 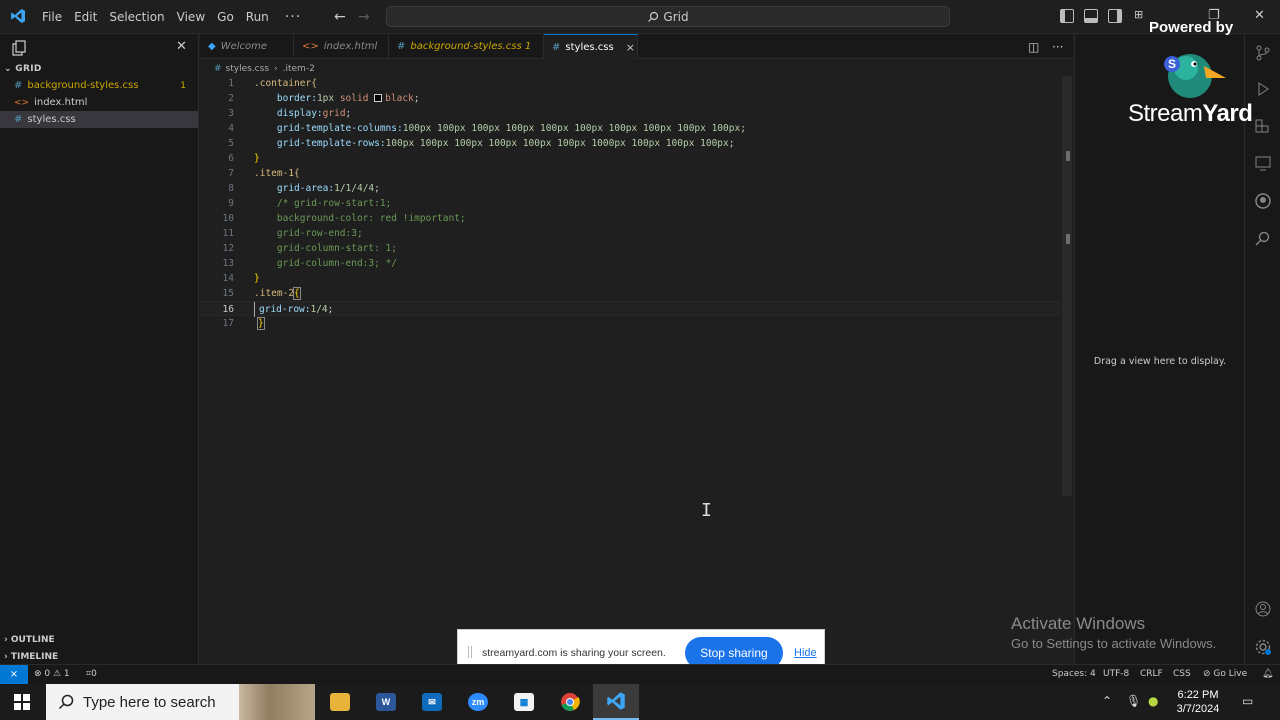 What do you see at coordinates (257, 158) in the screenshot?
I see `code-token: }` at bounding box center [257, 158].